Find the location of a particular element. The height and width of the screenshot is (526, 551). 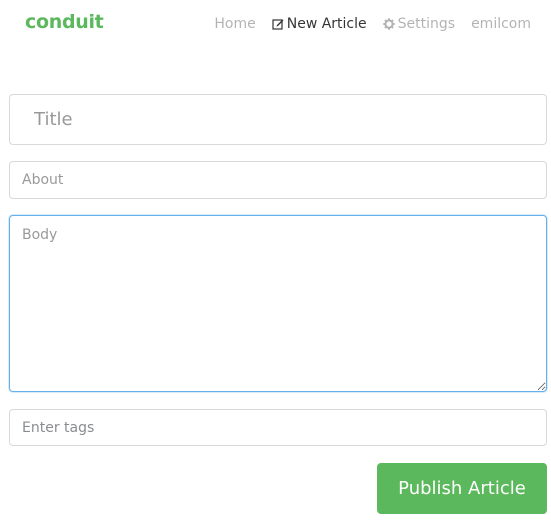

nav-item-label: emilcom is located at coordinates (501, 24).